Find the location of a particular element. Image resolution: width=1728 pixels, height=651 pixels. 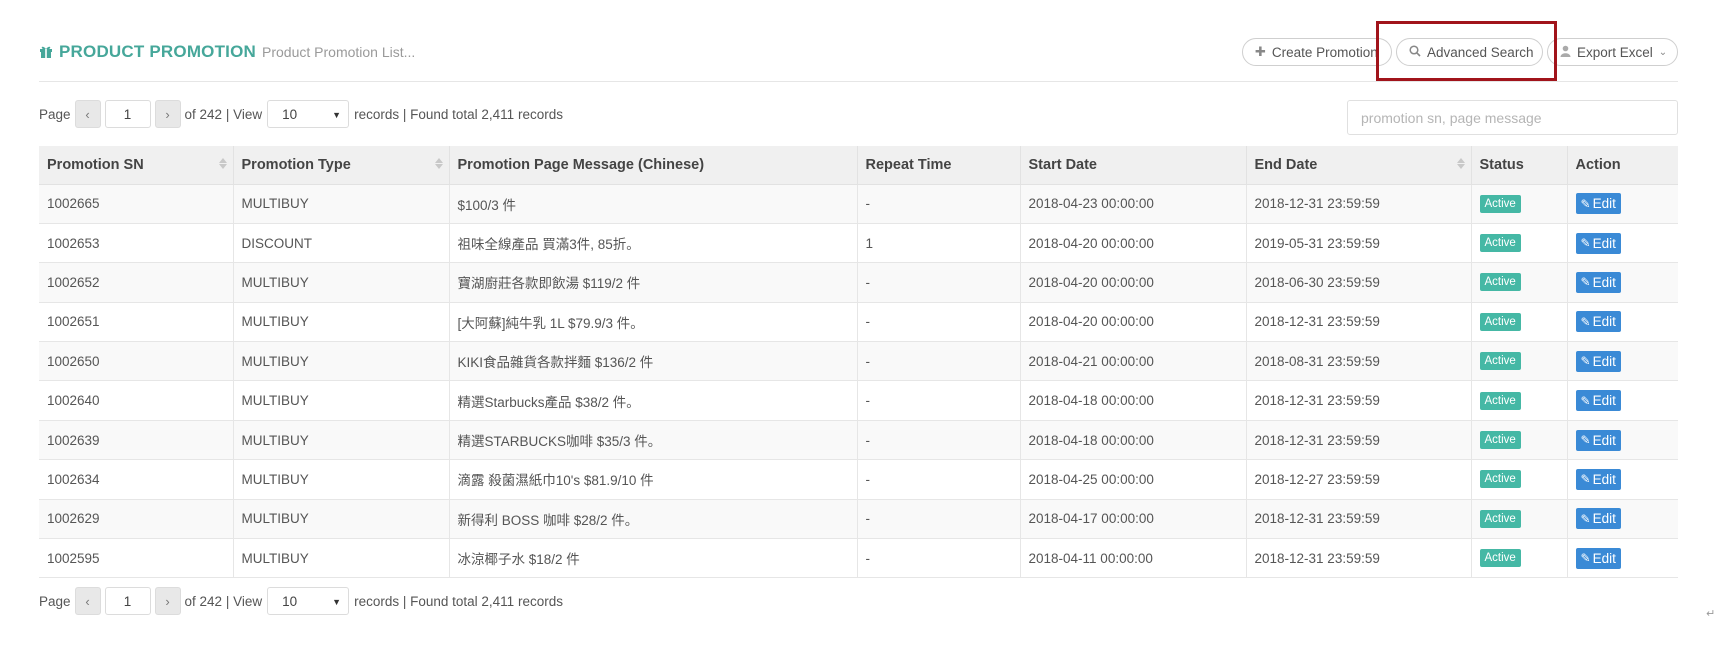

col-promotion-type: Promotion Type is located at coordinates (341, 165).